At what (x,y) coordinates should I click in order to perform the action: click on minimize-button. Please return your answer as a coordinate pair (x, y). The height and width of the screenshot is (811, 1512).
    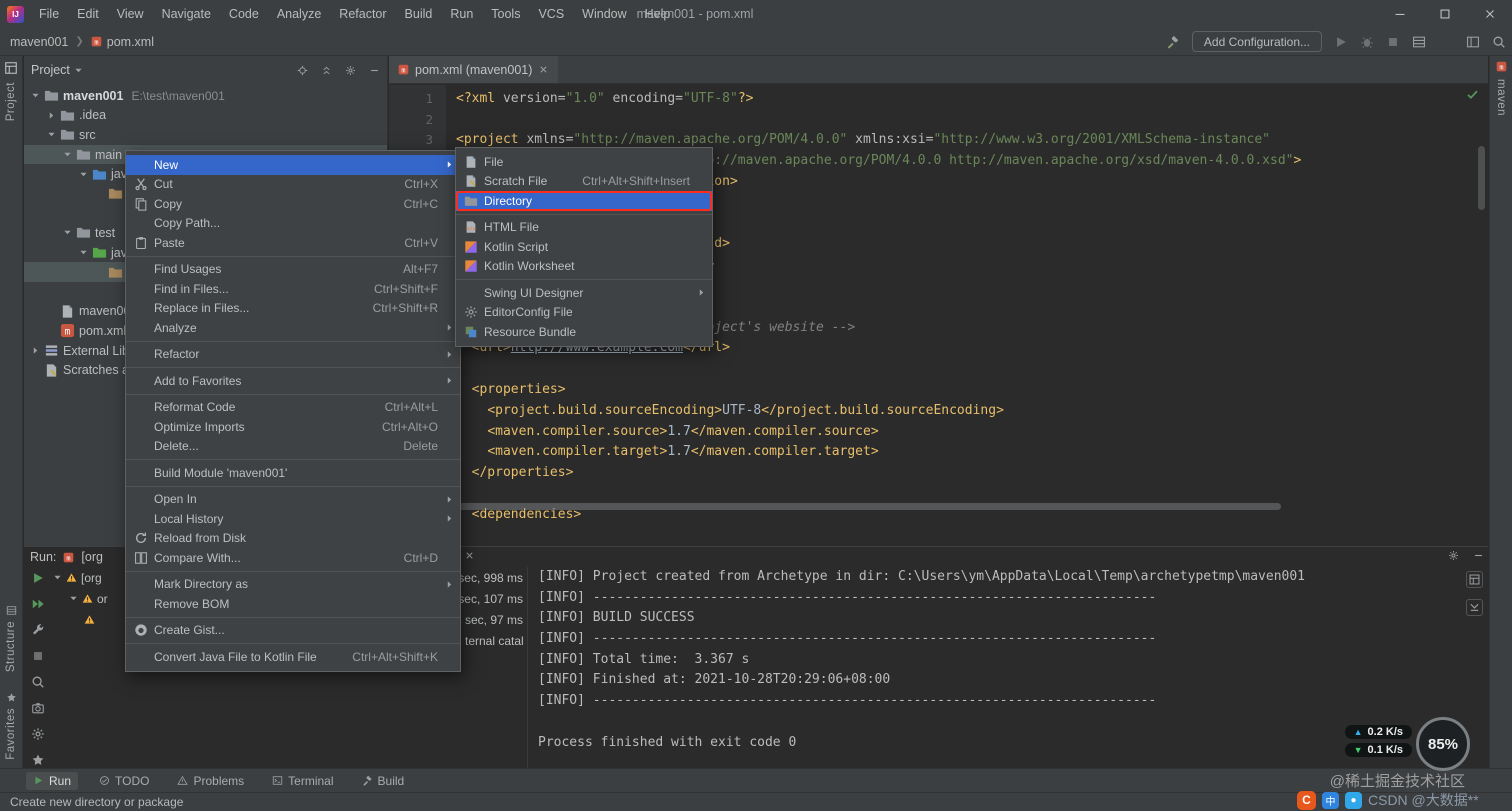
    Looking at the image, I should click on (1399, 14).